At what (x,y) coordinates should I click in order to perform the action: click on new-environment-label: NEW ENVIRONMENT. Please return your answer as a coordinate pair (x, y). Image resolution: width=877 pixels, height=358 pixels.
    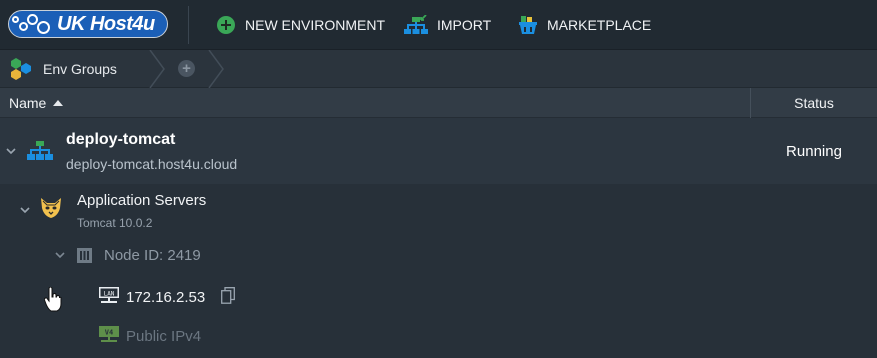
    Looking at the image, I should click on (315, 25).